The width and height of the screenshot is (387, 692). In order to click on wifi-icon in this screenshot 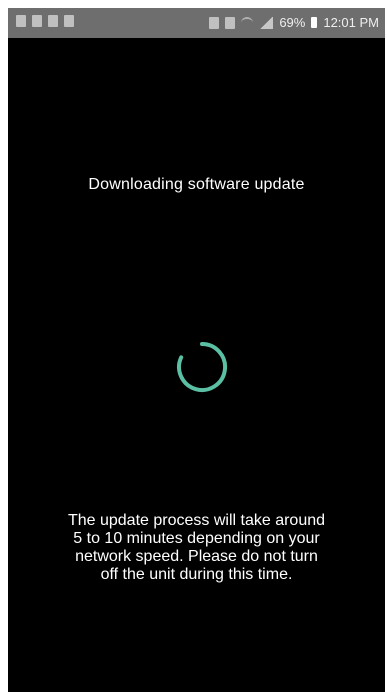, I will do `click(247, 22)`.